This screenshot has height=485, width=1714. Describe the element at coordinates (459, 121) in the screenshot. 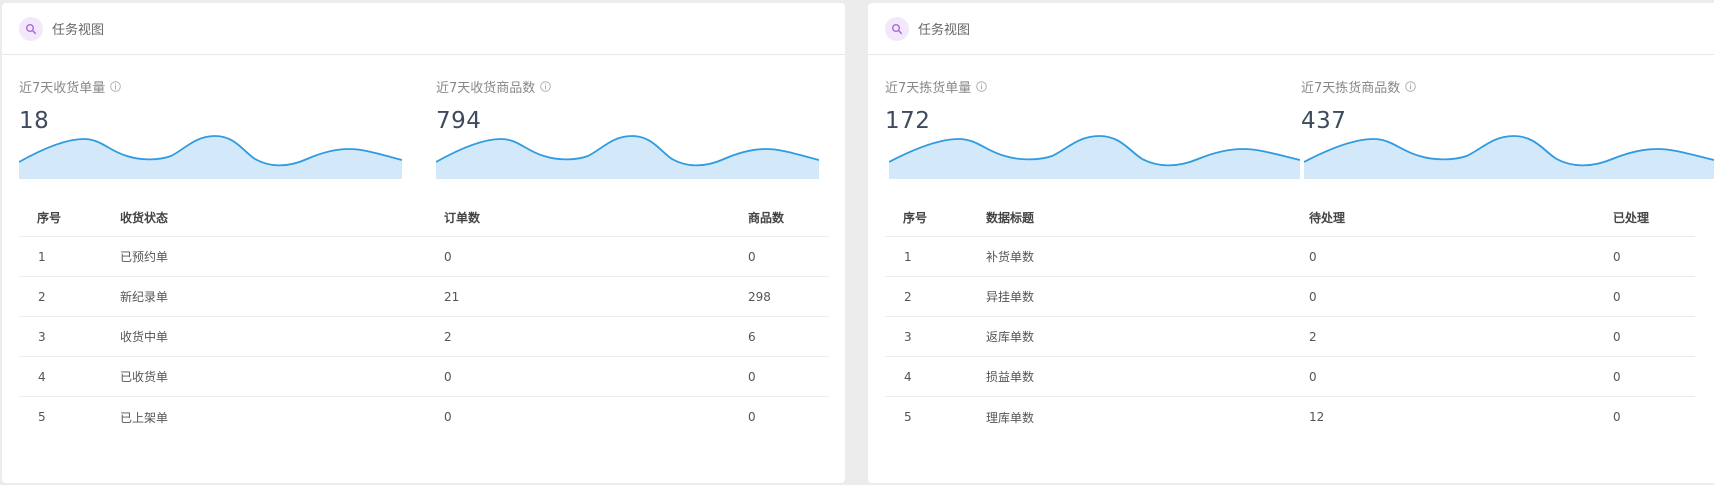

I see `metric-value: 794` at that location.